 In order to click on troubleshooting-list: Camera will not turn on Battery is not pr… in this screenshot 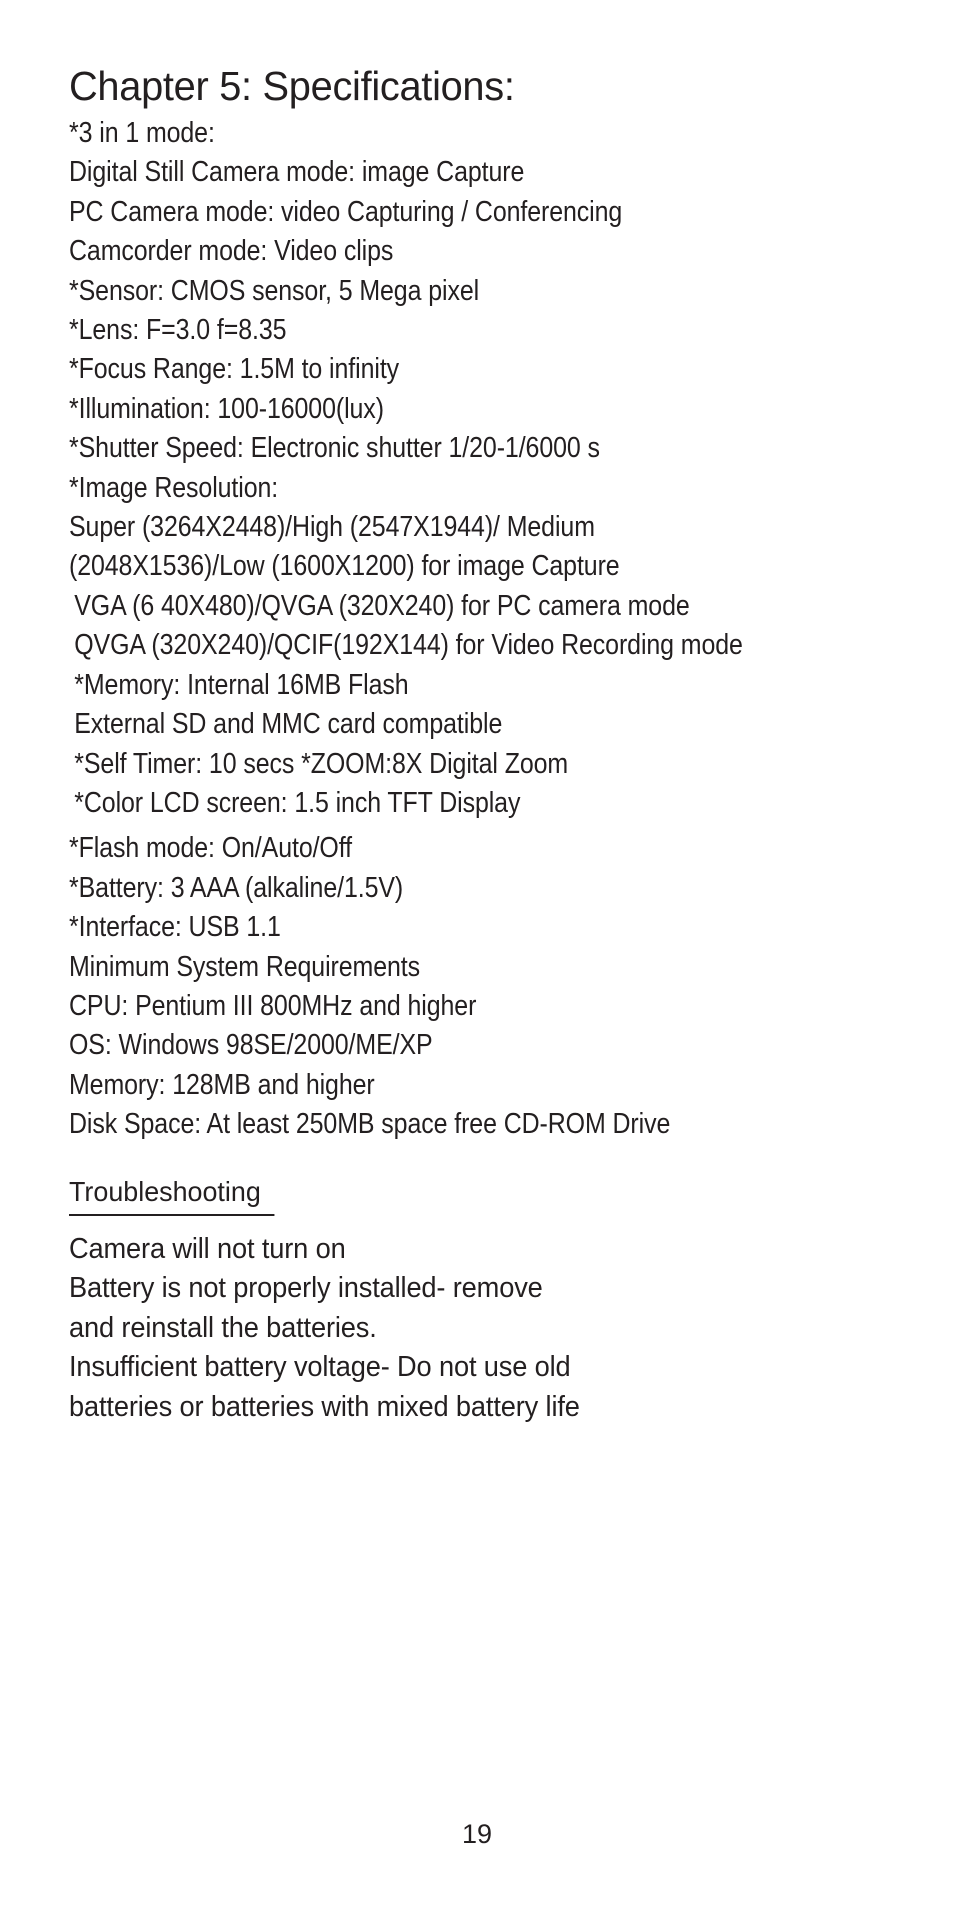, I will do `click(484, 1329)`.